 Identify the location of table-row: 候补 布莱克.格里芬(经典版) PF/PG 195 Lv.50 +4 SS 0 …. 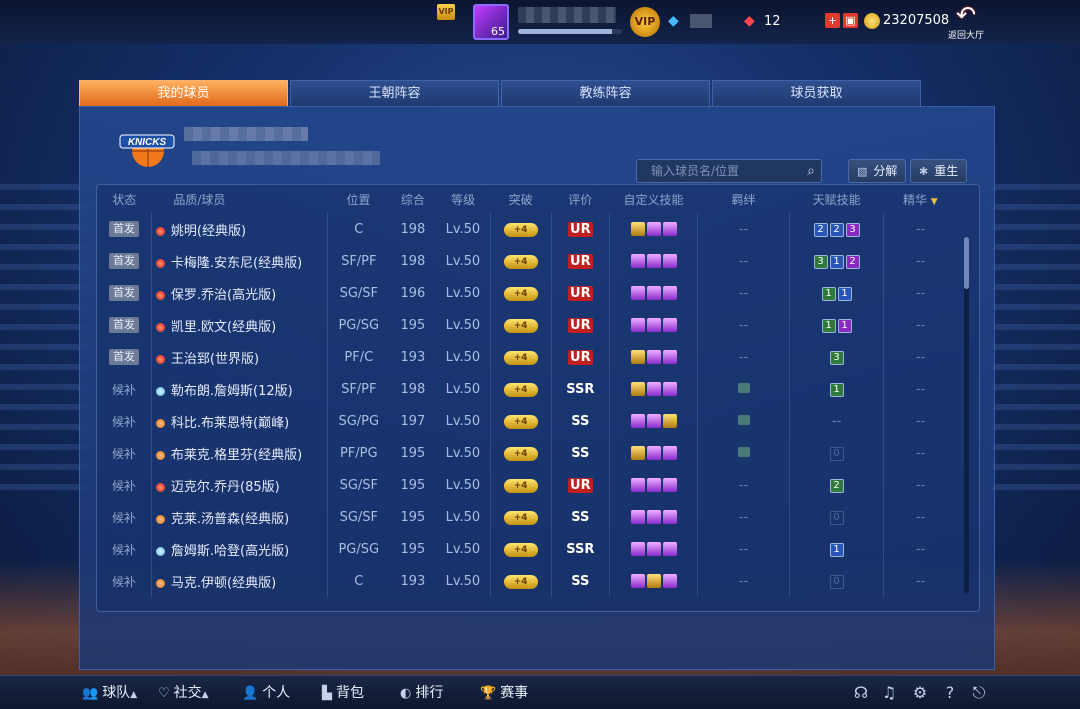
(527, 453).